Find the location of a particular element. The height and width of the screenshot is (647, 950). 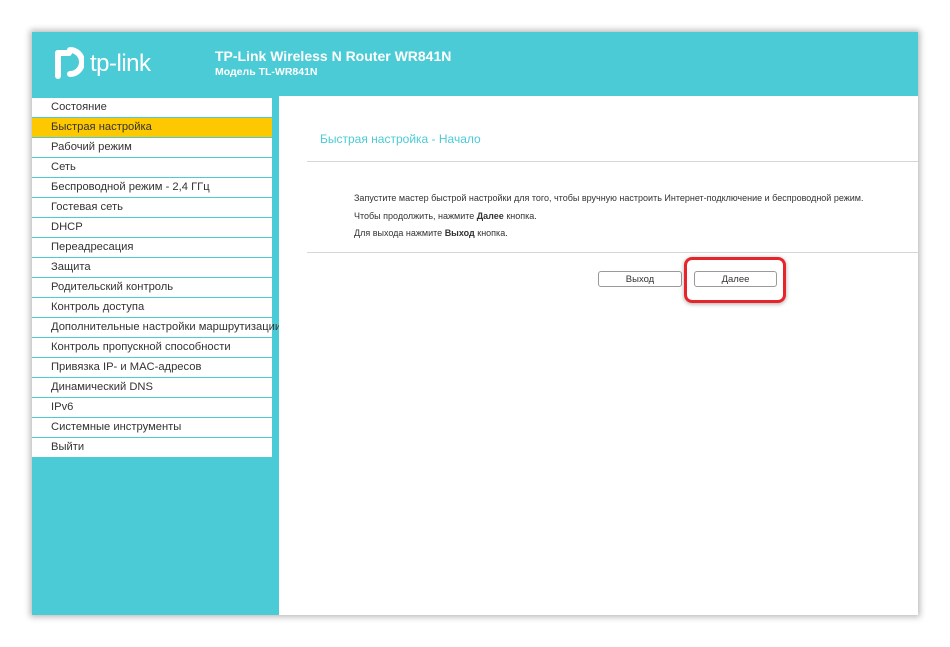

model-line: Модель TL-WR841N is located at coordinates (333, 72).